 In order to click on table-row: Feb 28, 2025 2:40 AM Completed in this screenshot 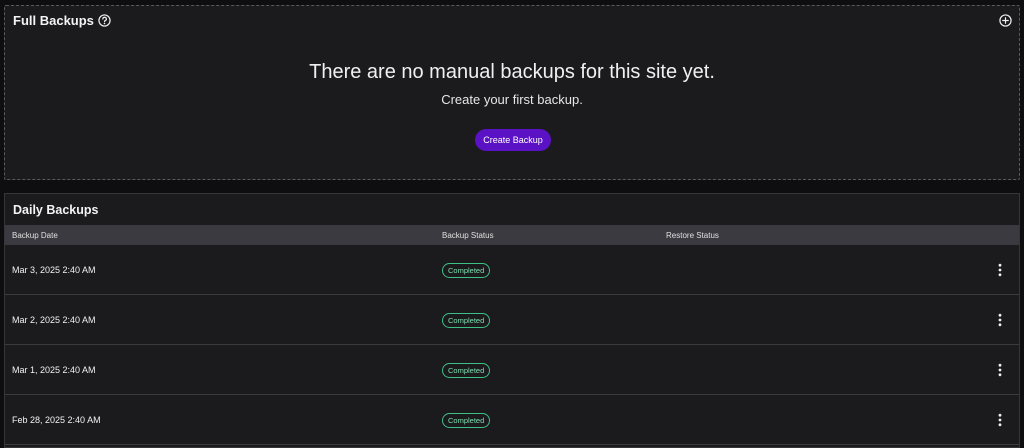, I will do `click(512, 420)`.